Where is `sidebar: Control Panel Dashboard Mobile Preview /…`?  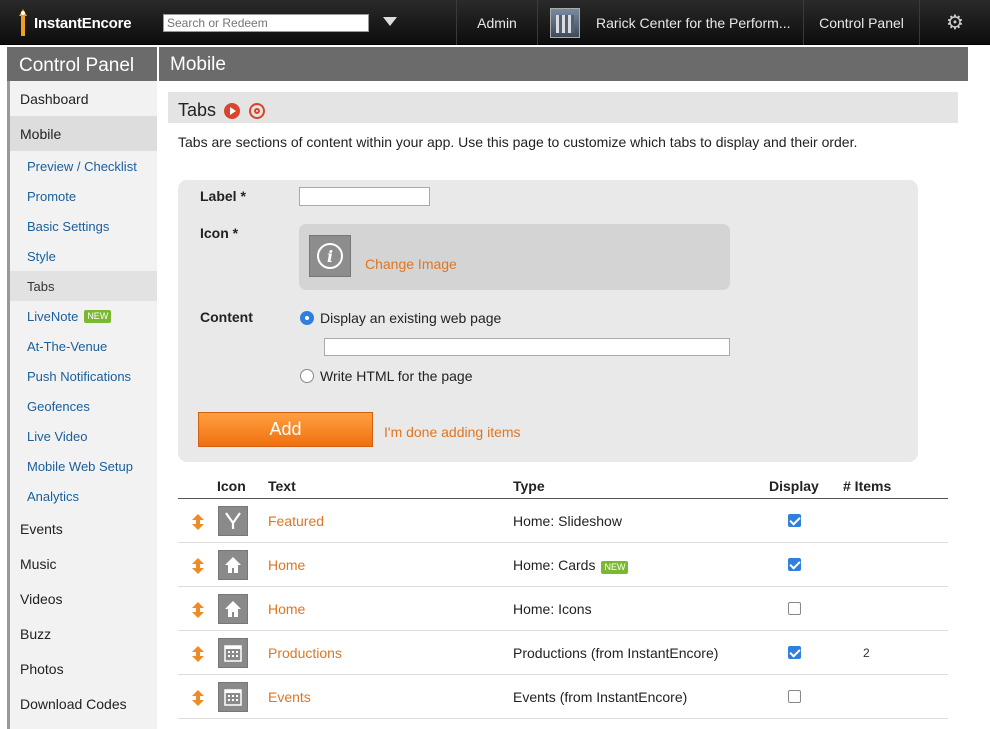
sidebar: Control Panel Dashboard Mobile Preview /… is located at coordinates (82, 388).